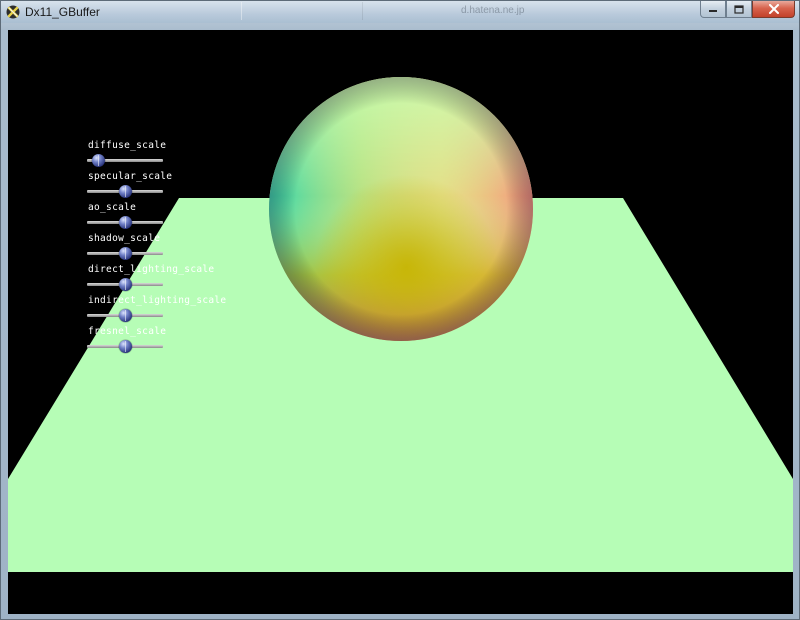 This screenshot has width=800, height=620. I want to click on close-icon, so click(773, 9).